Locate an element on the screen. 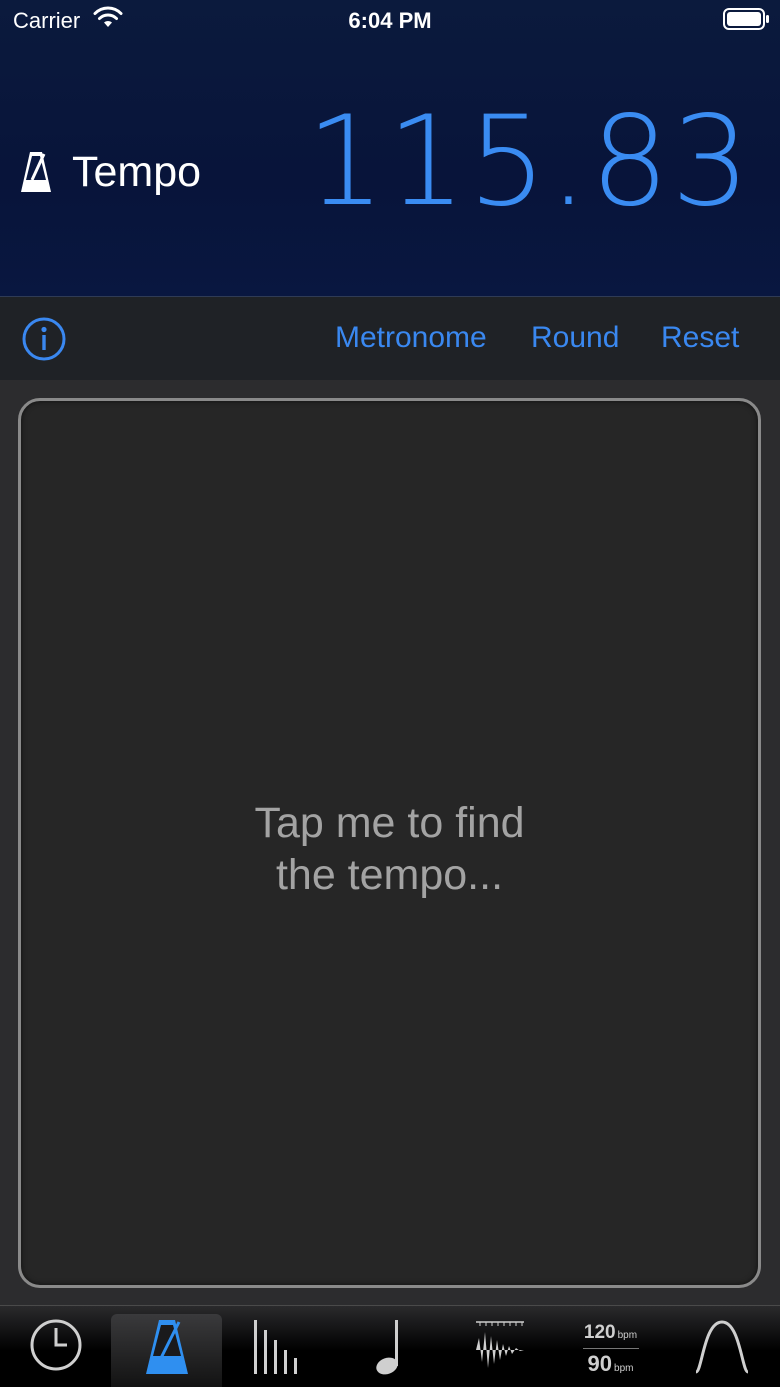 This screenshot has height=1387, width=780. battery-icon is located at coordinates (746, 19).